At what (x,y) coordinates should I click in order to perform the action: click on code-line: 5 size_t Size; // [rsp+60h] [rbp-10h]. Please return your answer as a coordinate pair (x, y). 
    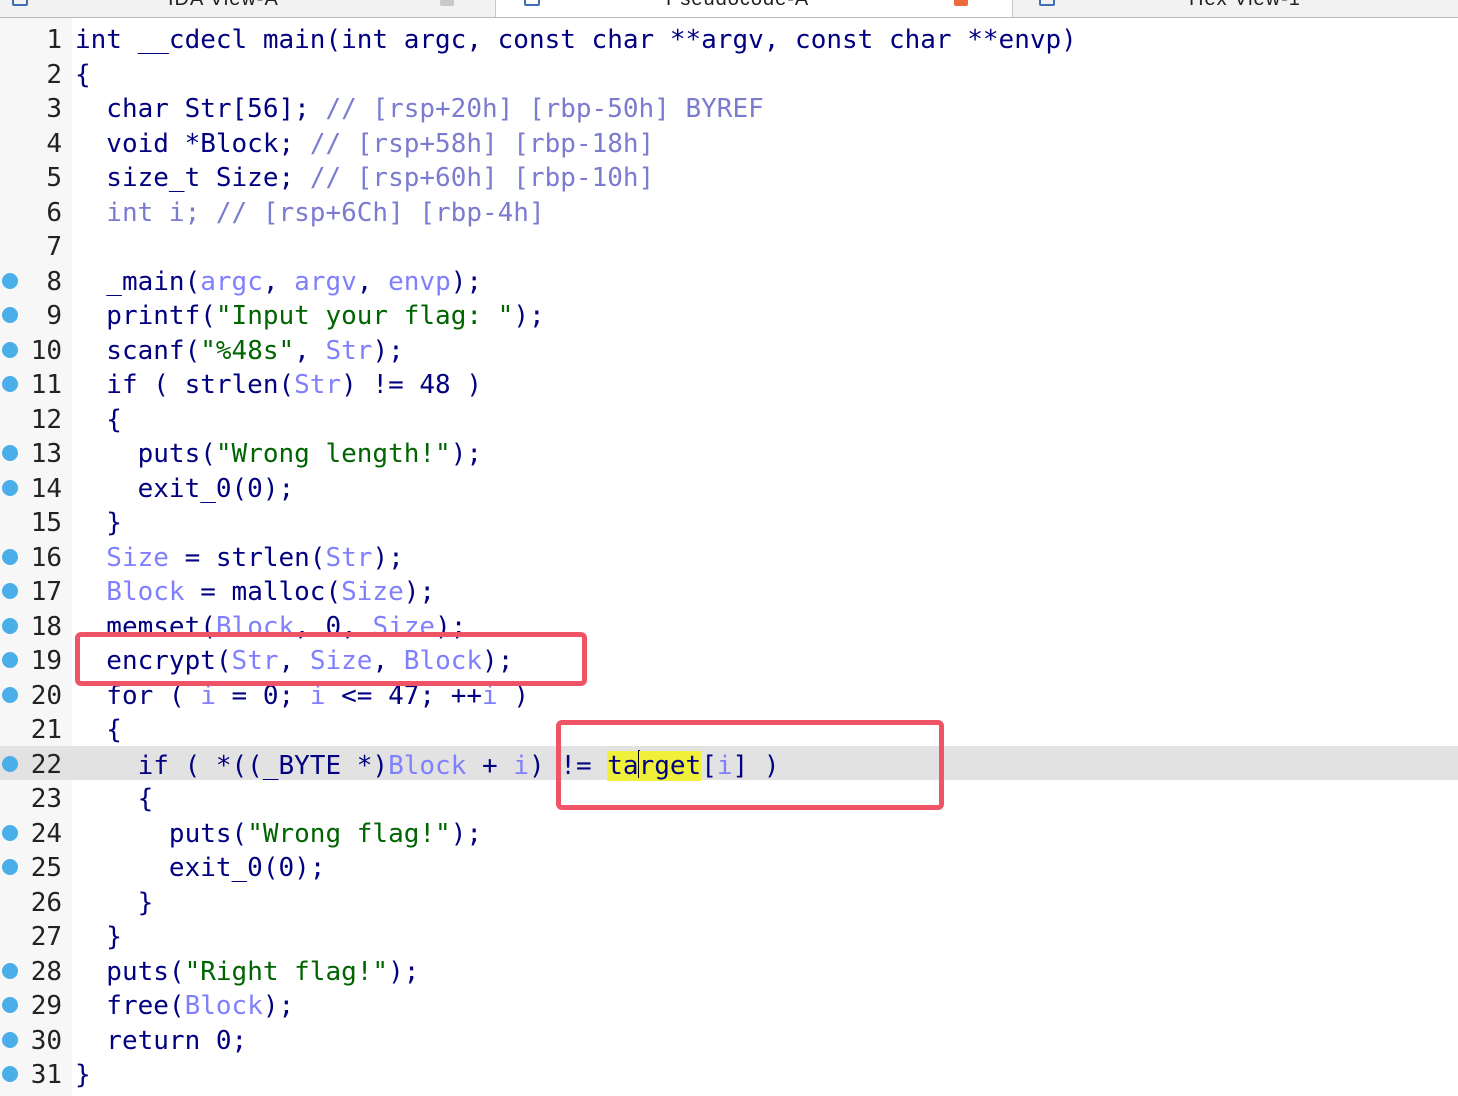
    Looking at the image, I should click on (729, 176).